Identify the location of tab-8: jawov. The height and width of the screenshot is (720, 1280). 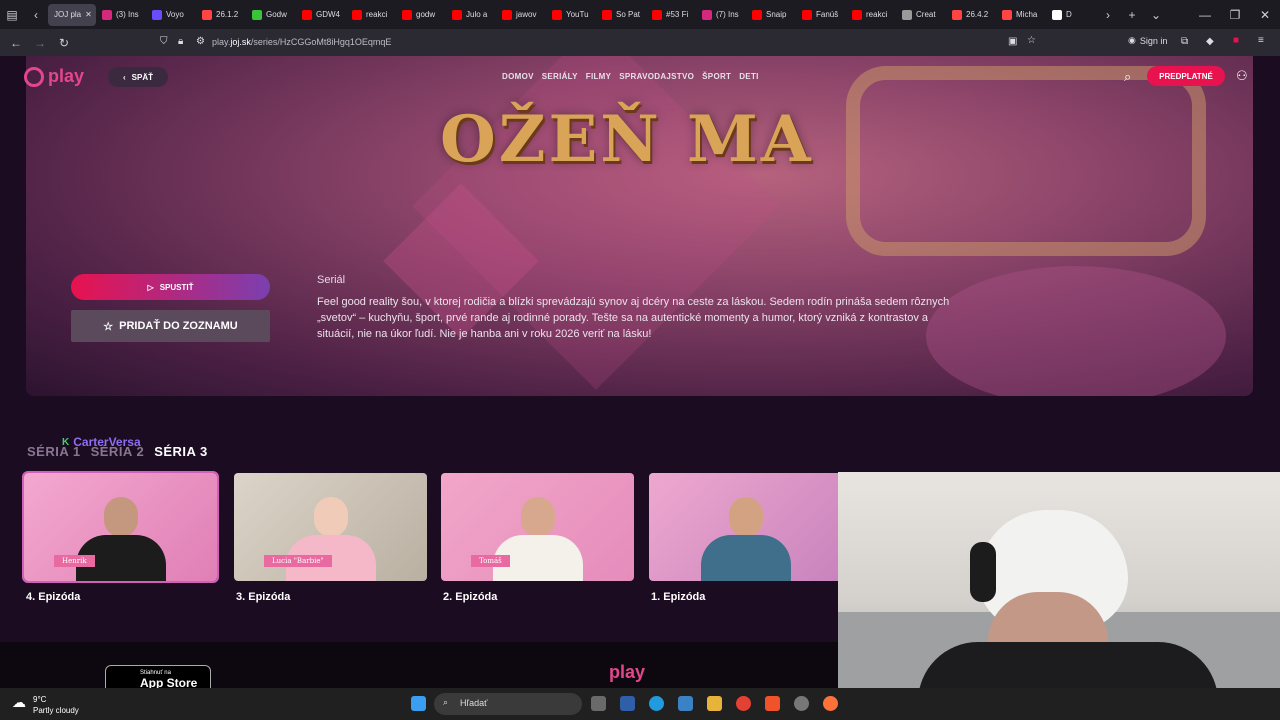
(521, 15).